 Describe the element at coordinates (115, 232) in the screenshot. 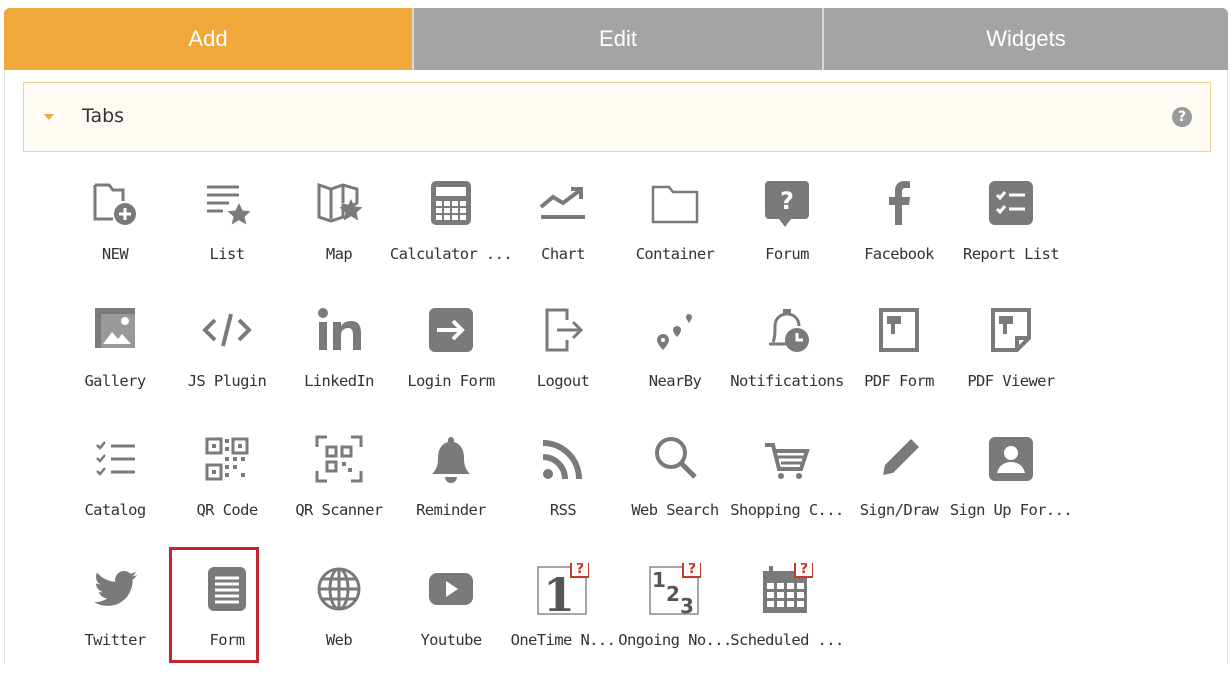

I see `widget-new: NEW` at that location.